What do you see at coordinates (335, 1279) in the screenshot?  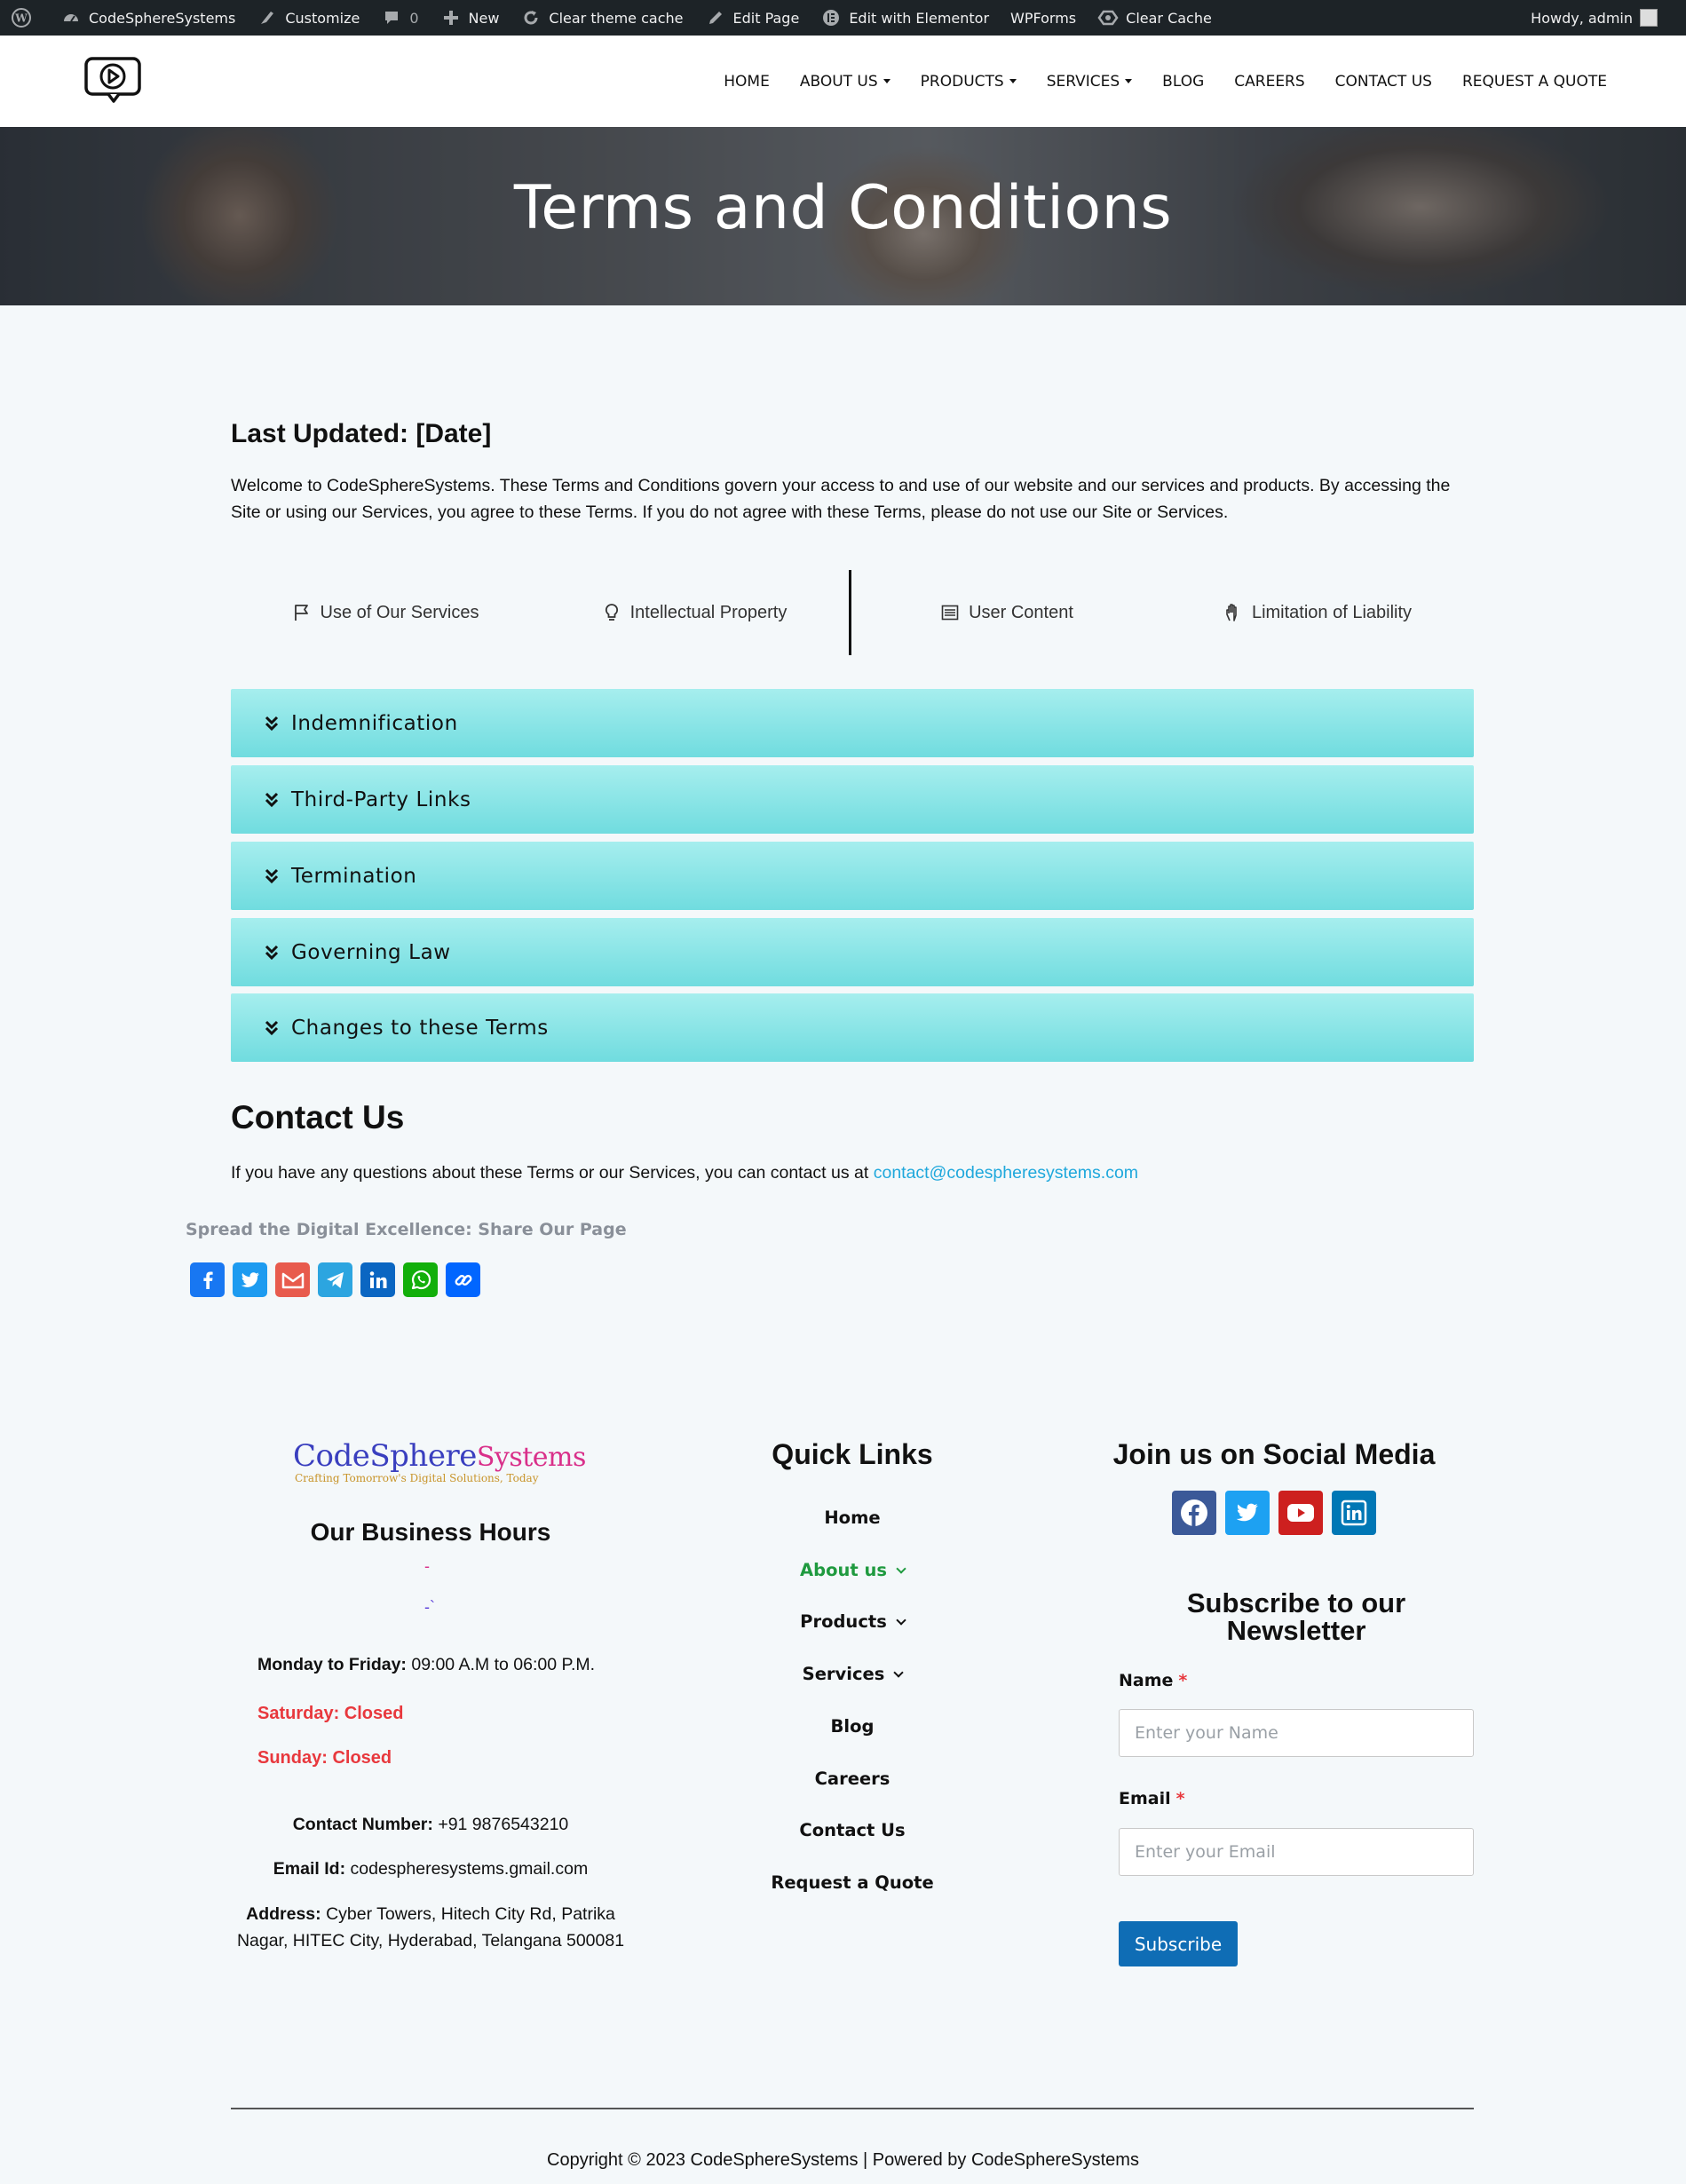 I see `share-telegram-button` at bounding box center [335, 1279].